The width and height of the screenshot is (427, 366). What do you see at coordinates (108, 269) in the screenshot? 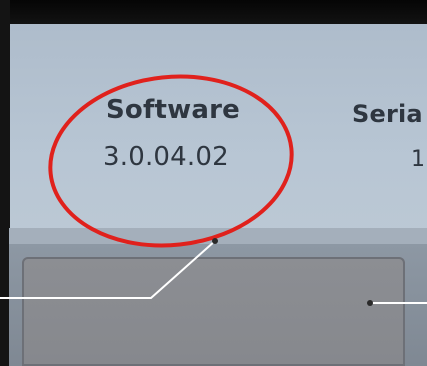
I see `left-callout-line` at bounding box center [108, 269].